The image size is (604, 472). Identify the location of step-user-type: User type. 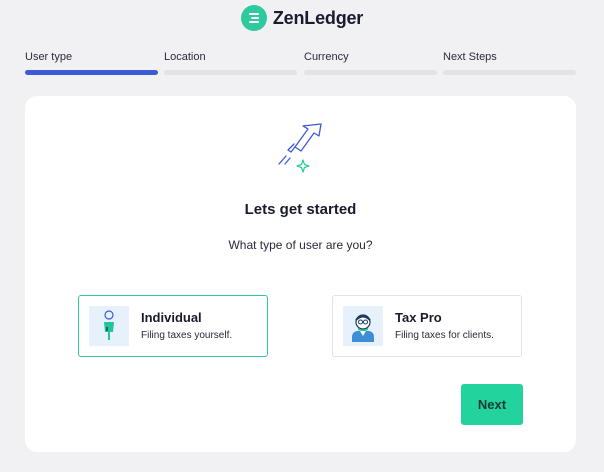
(91, 62).